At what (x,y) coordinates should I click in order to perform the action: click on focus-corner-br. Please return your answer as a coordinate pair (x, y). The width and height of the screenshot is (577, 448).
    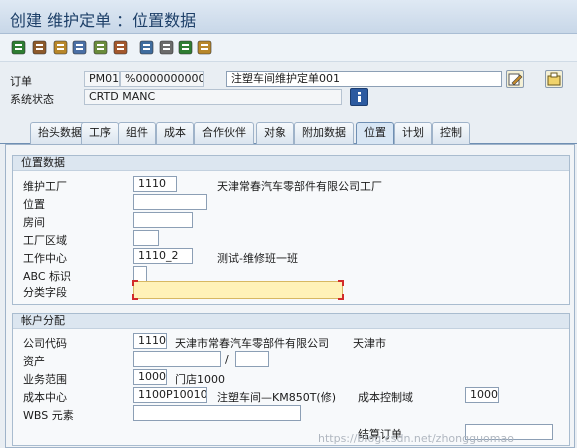
    Looking at the image, I should click on (341, 297).